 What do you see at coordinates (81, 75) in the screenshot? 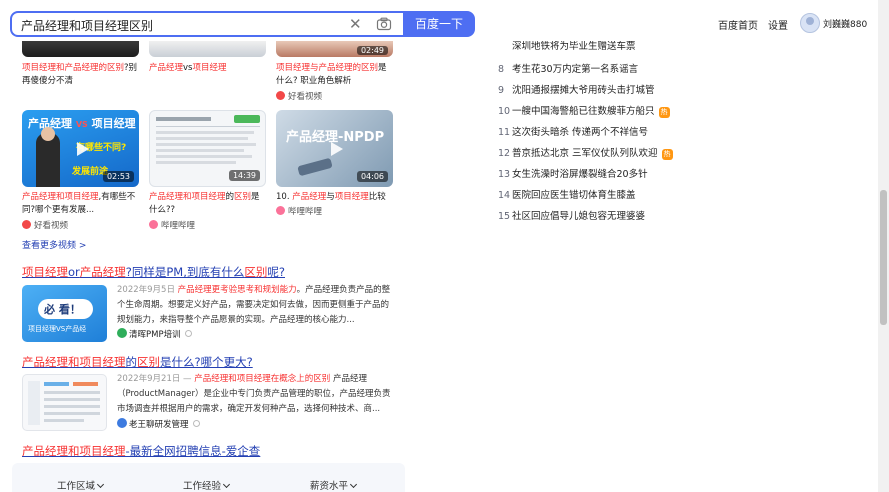
I see `video-title: 项目经理和产品经理的区别?别再傻傻分不清` at bounding box center [81, 75].